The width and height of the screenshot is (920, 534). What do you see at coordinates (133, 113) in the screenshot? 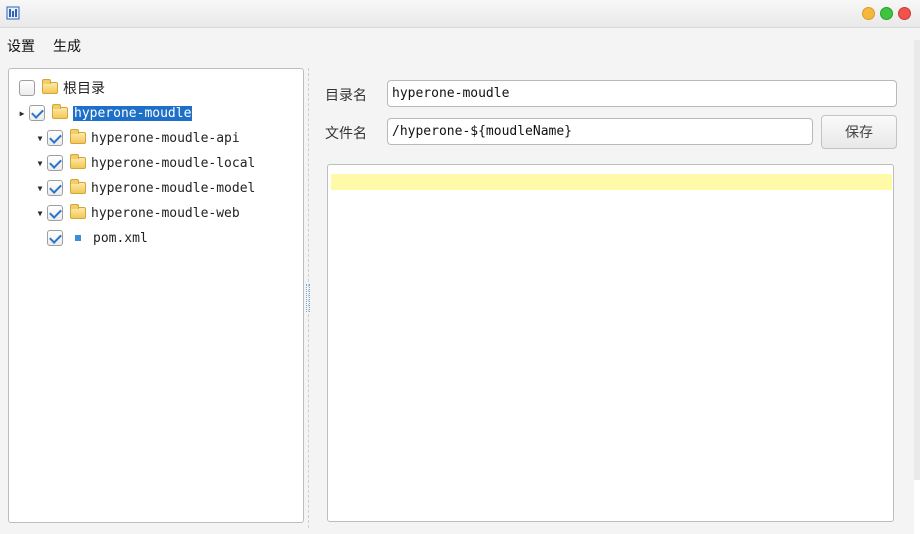
I see `tree-node-label: hyperone-moudle` at bounding box center [133, 113].